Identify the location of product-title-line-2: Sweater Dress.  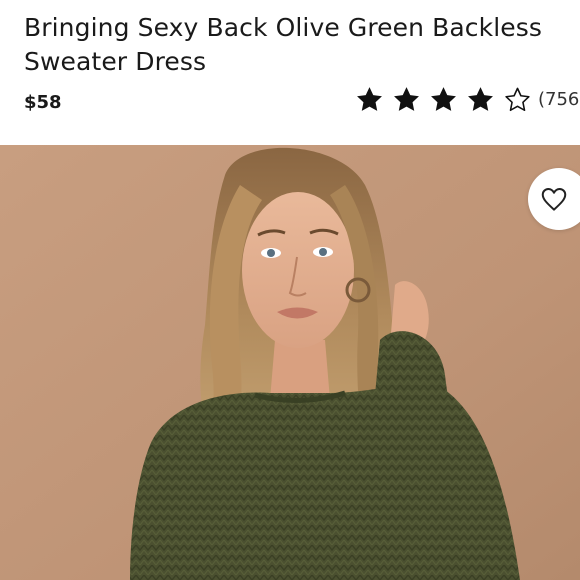
(115, 61).